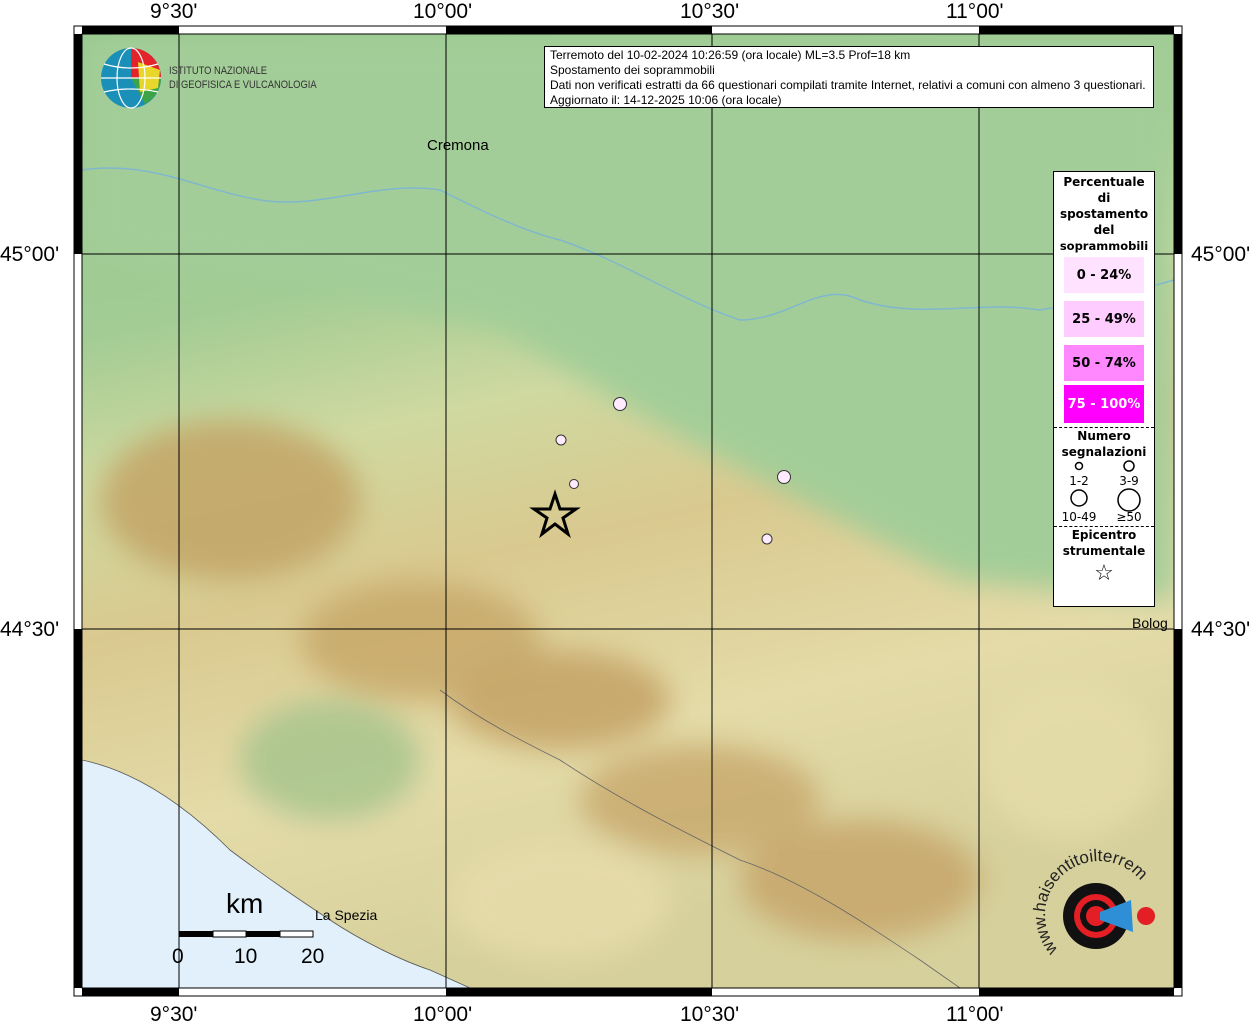 This screenshot has width=1256, height=1027. I want to click on scale-unit: km, so click(245, 903).